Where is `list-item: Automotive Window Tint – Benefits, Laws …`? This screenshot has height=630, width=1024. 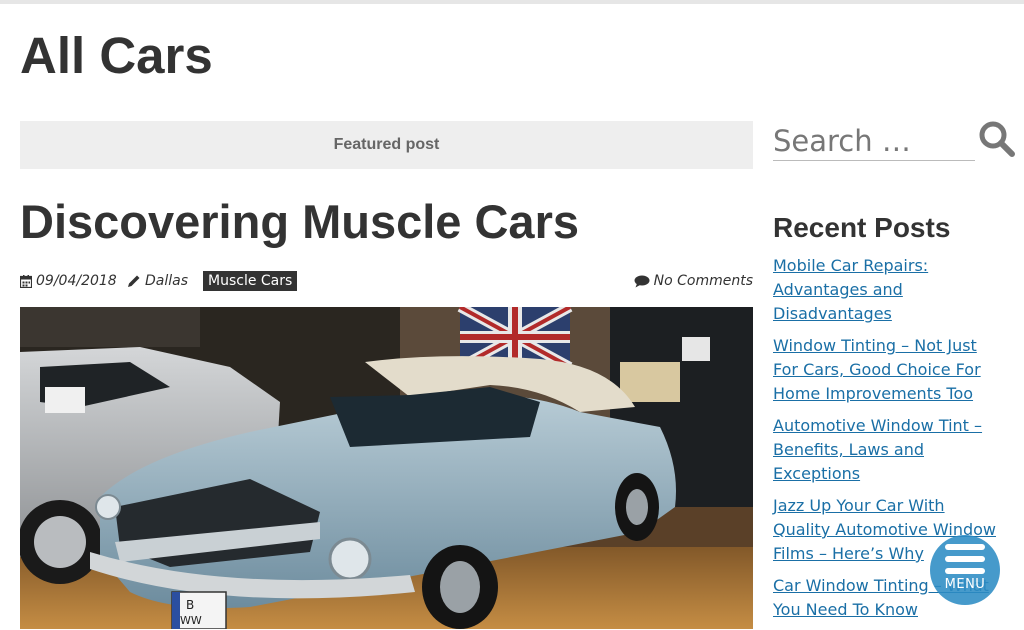 list-item: Automotive Window Tint – Benefits, Laws … is located at coordinates (889, 450).